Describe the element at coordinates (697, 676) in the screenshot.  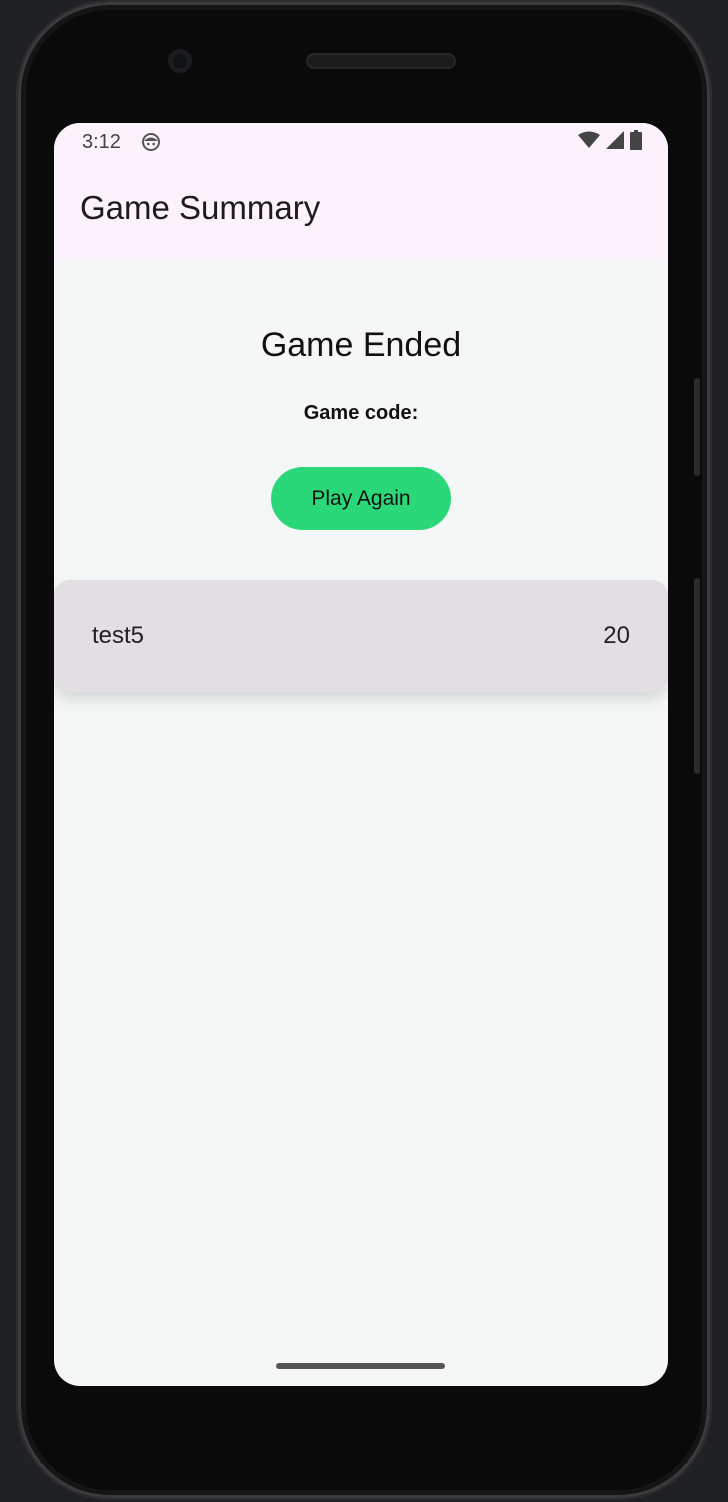
I see `power-button` at that location.